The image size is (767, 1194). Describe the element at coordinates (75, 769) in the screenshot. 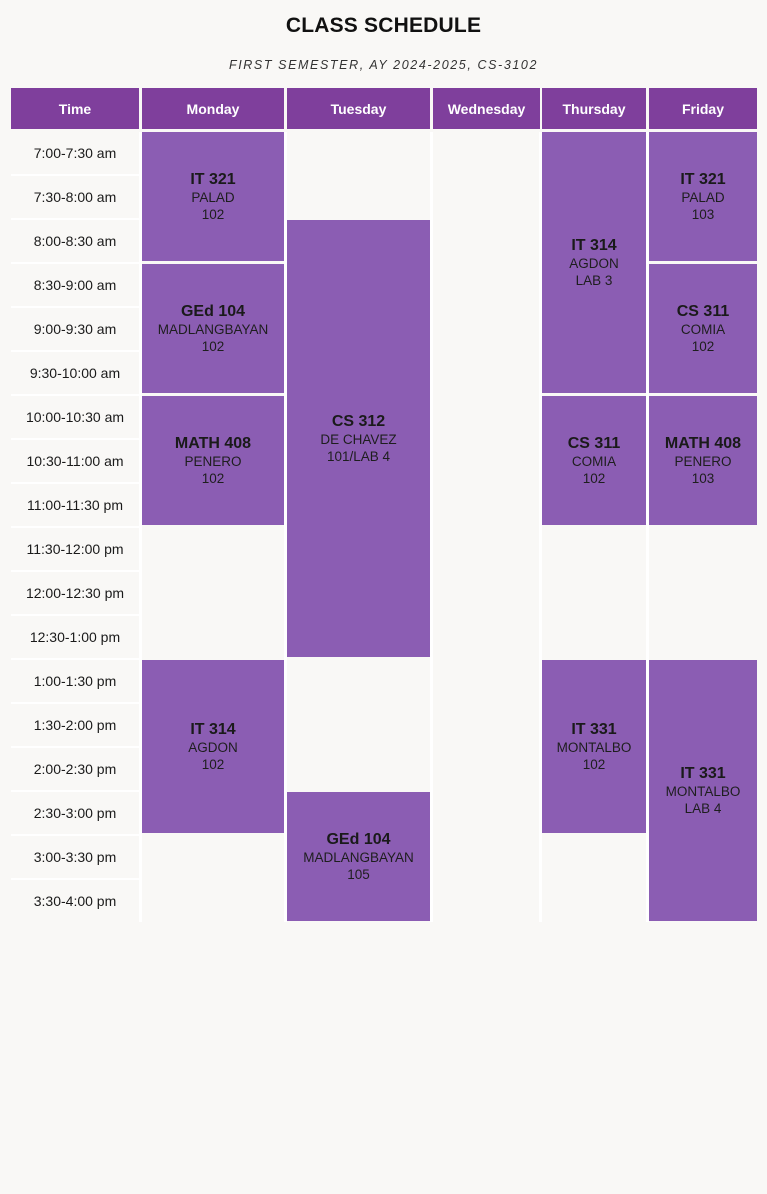

I see `time-slot: 2:00-2:30 pm` at that location.